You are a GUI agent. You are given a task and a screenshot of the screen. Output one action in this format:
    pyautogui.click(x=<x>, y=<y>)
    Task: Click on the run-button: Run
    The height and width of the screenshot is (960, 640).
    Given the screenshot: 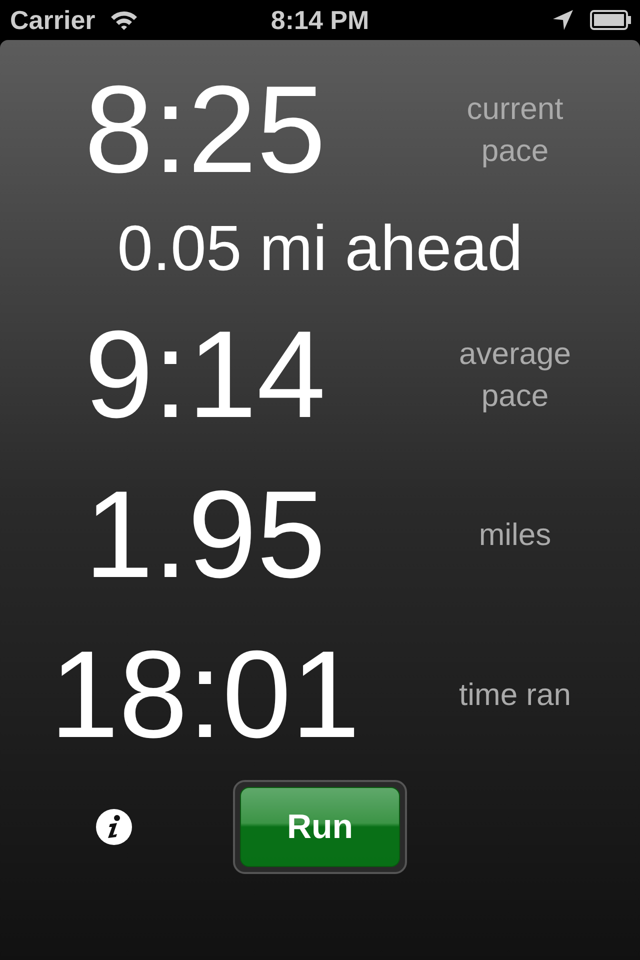 What is the action you would take?
    pyautogui.click(x=320, y=827)
    